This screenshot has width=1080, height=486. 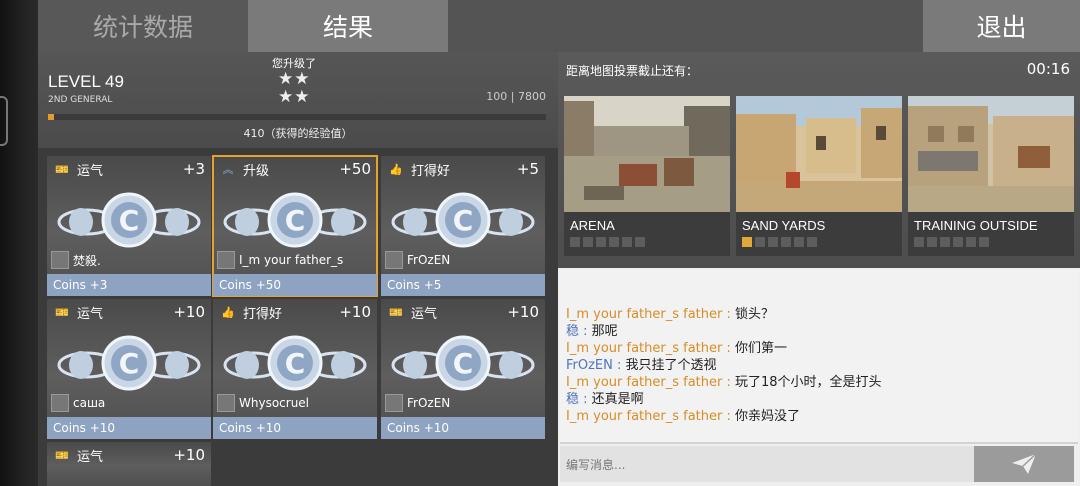 I want to click on map-name: SAND YARDS, so click(x=784, y=225).